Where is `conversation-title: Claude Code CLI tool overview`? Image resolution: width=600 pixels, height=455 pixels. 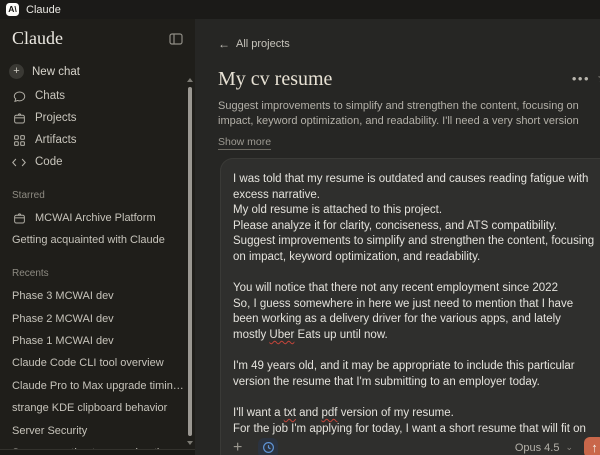
conversation-title: Claude Code CLI tool overview is located at coordinates (88, 363).